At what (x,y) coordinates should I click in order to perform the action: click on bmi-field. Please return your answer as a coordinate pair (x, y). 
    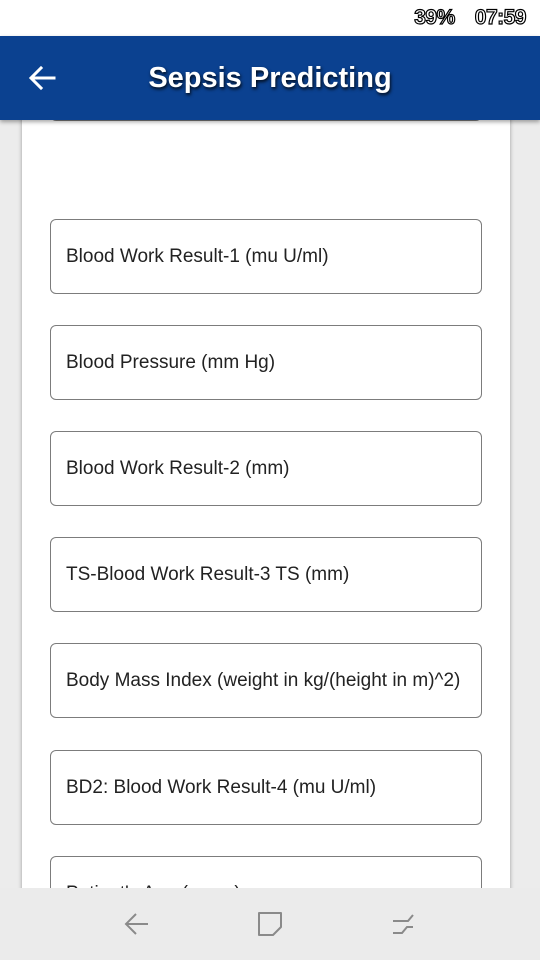
    Looking at the image, I should click on (266, 680).